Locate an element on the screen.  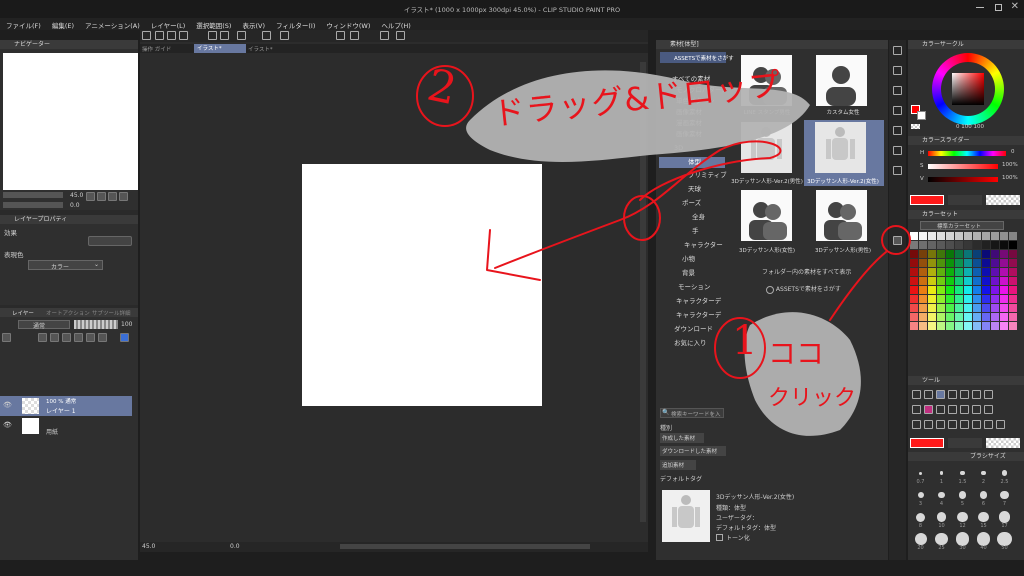
type-button-created: 作成した素材 is located at coordinates (682, 438).